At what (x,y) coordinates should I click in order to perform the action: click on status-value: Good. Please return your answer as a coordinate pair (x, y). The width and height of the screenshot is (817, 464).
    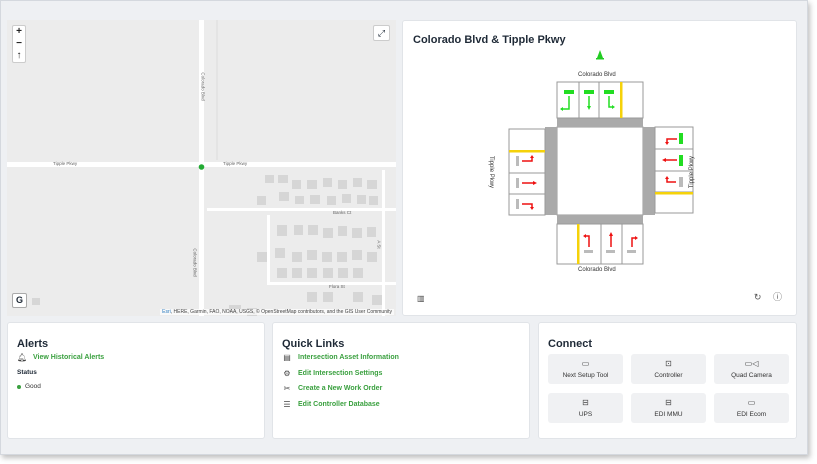
    Looking at the image, I should click on (29, 386).